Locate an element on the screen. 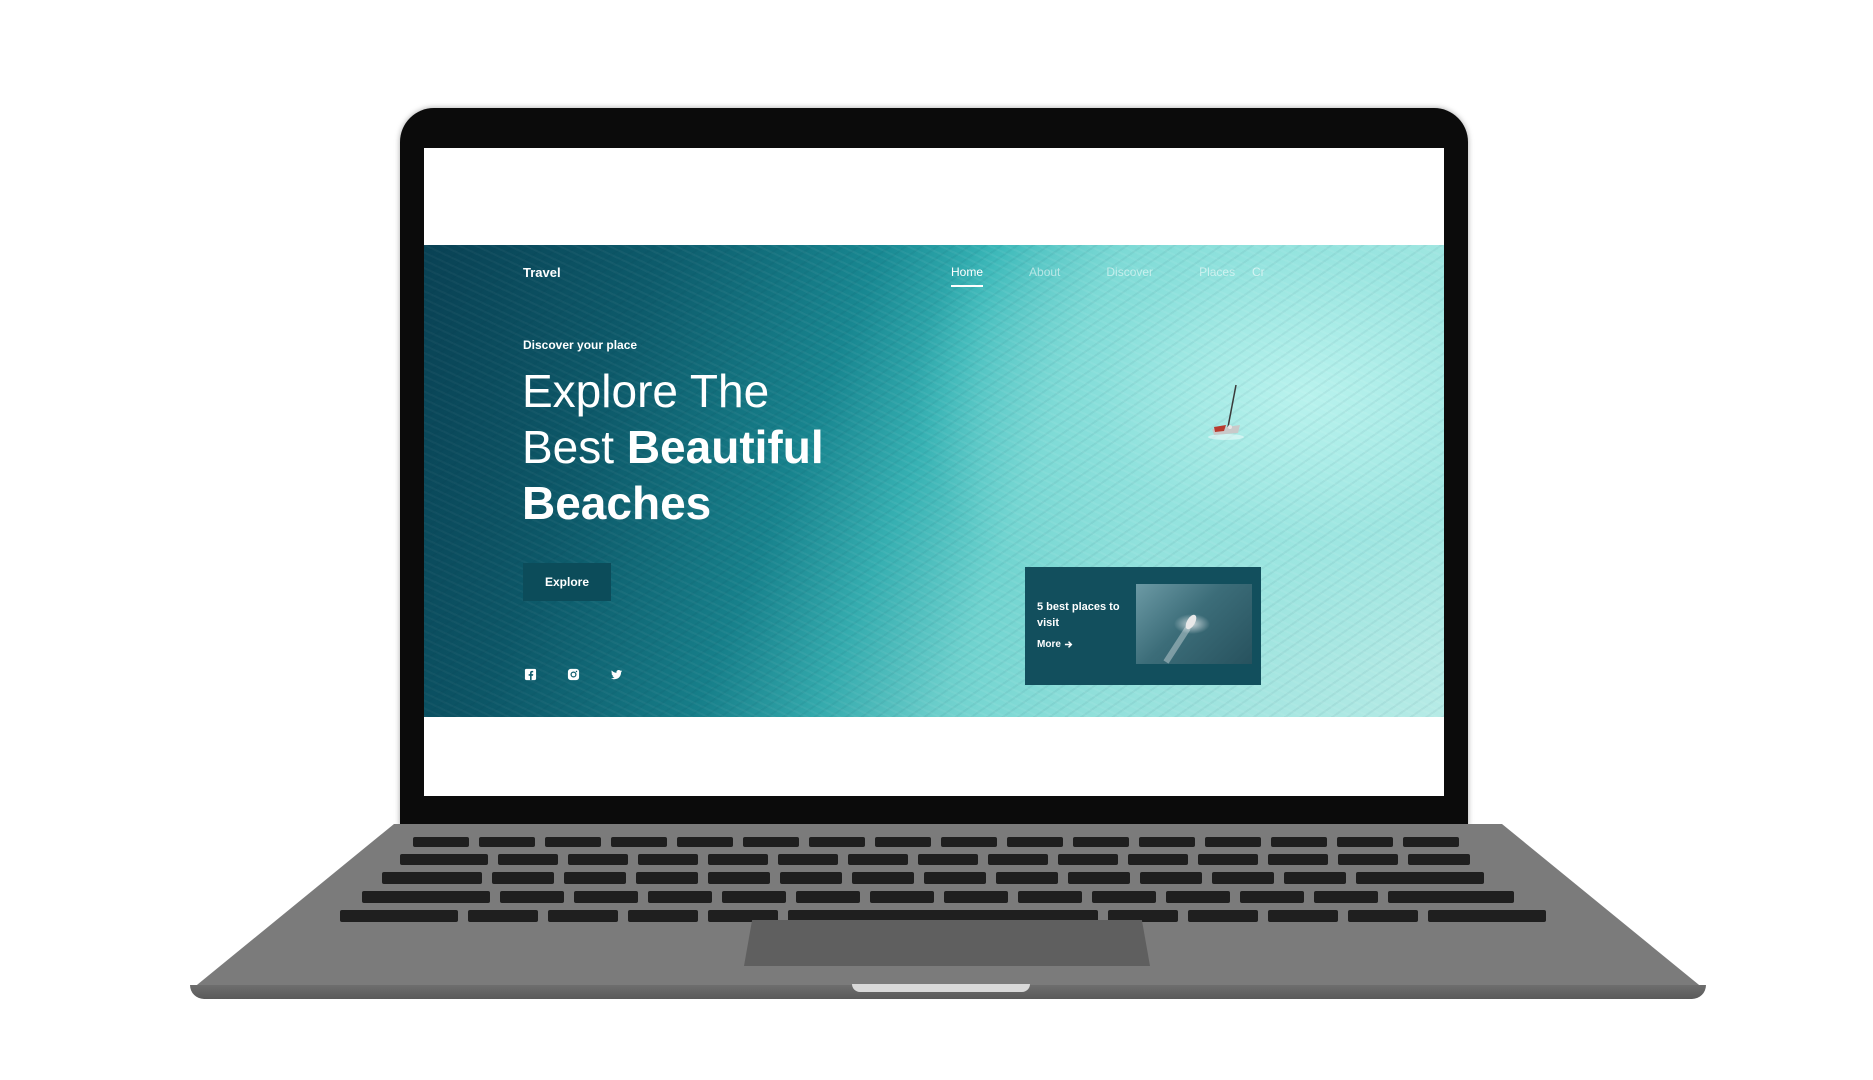 The height and width of the screenshot is (1080, 1873). trackpad is located at coordinates (947, 943).